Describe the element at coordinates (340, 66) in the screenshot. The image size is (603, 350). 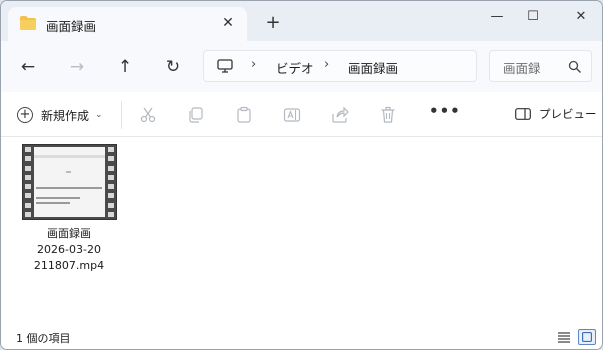
I see `address-bar: › ビデオ › 画面録画` at that location.